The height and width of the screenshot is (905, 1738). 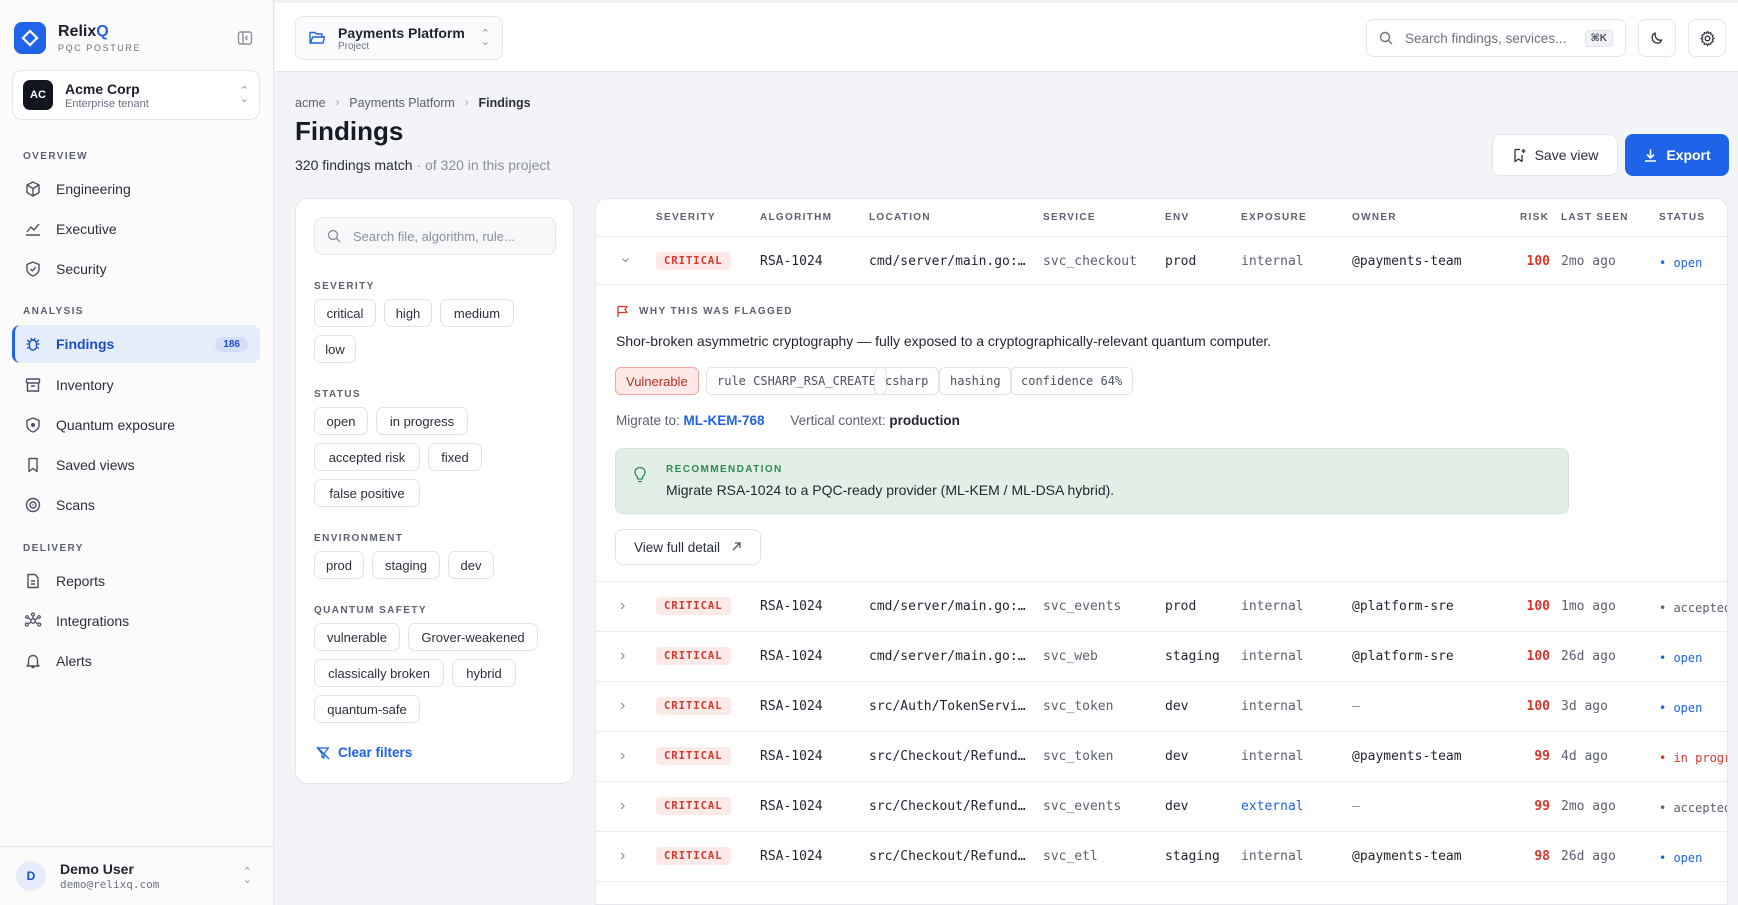 What do you see at coordinates (1677, 155) in the screenshot?
I see `export-button: Export` at bounding box center [1677, 155].